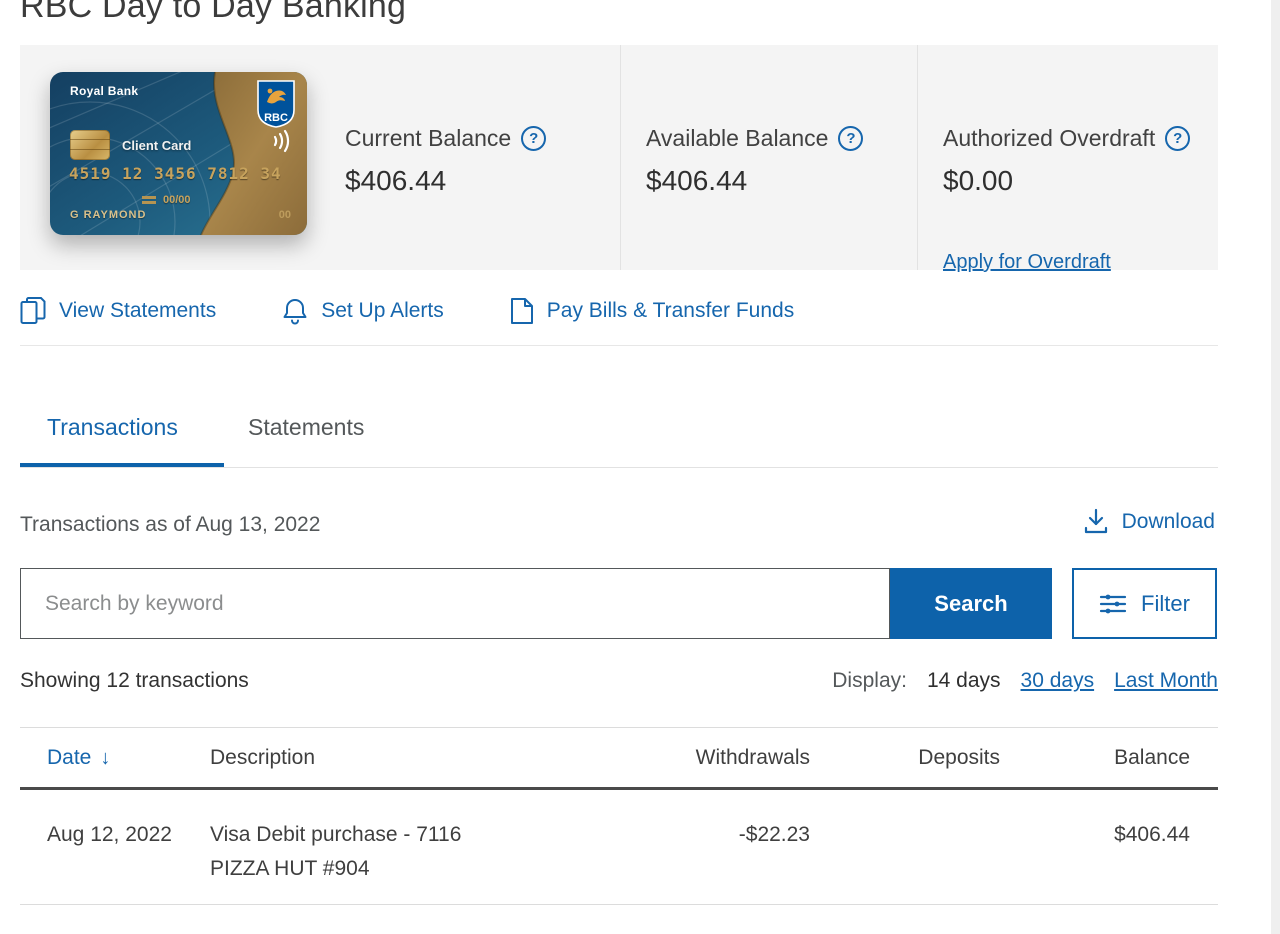  What do you see at coordinates (33, 311) in the screenshot?
I see `statements-icon` at bounding box center [33, 311].